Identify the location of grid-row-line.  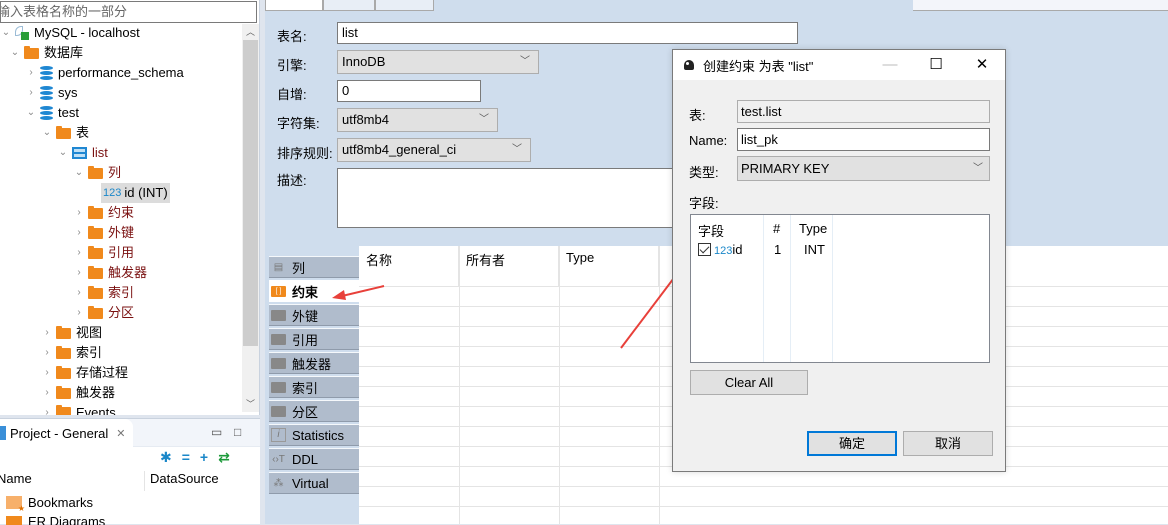
(763, 486).